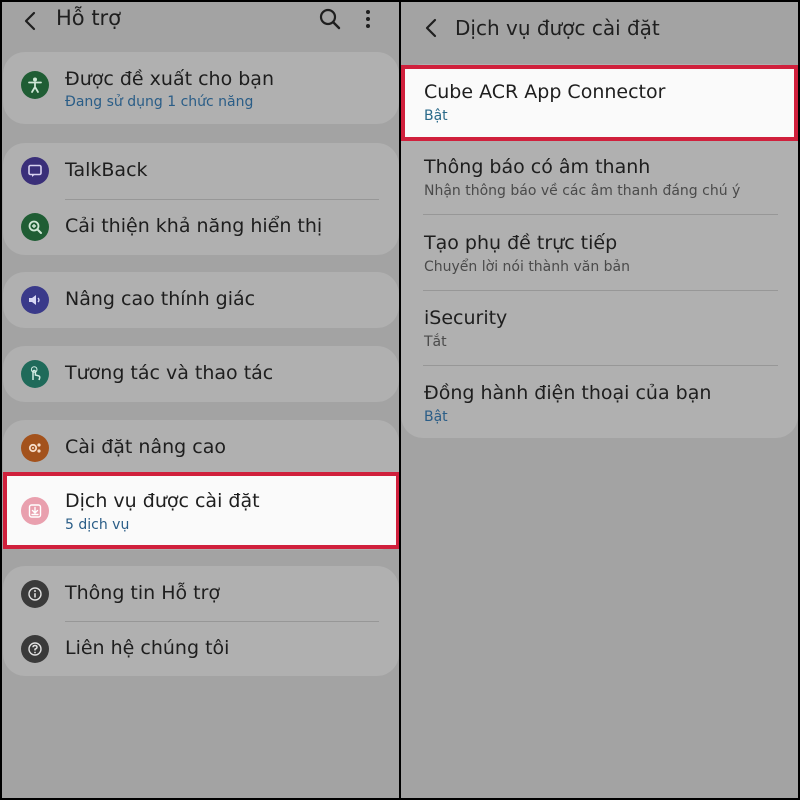 This screenshot has width=800, height=800. I want to click on list-item-title: Tạo phụ đề trực tiếp, so click(521, 243).